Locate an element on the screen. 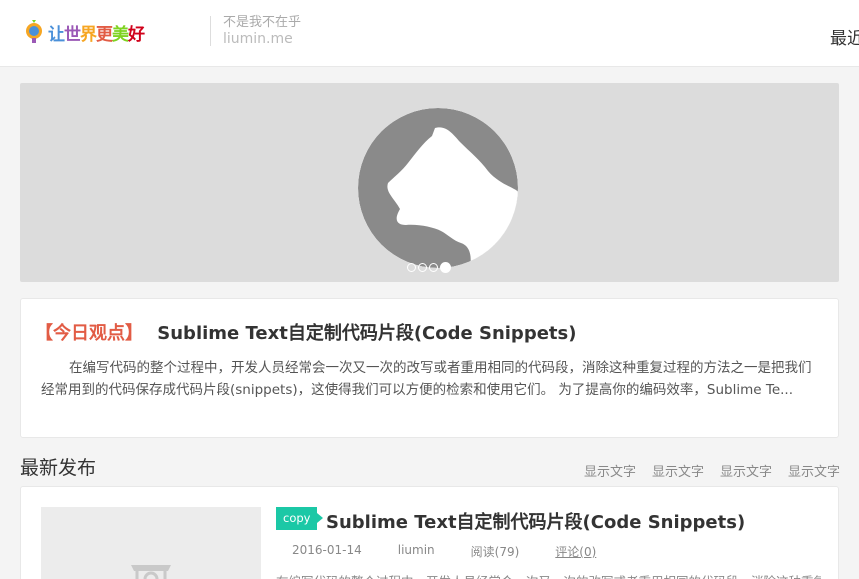 The width and height of the screenshot is (859, 579). nav-recent-link: 最近 is located at coordinates (844, 36).